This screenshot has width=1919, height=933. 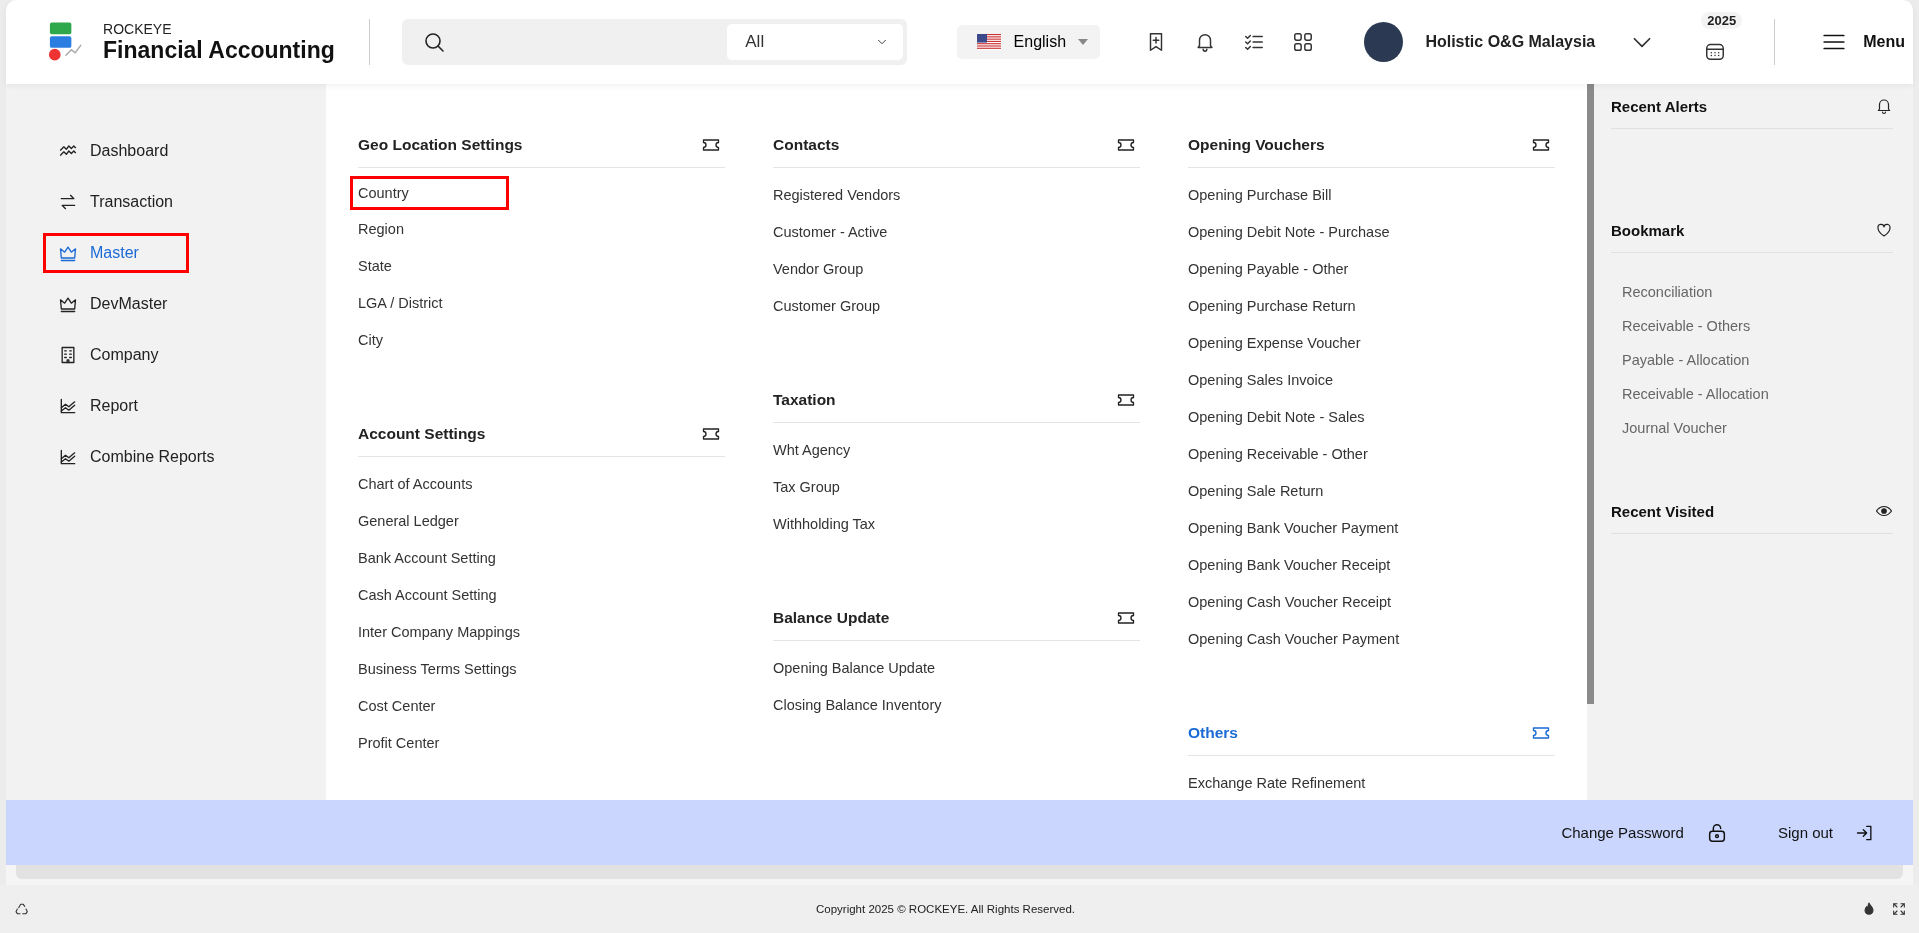 What do you see at coordinates (422, 434) in the screenshot?
I see `section-heading: Account Settings` at bounding box center [422, 434].